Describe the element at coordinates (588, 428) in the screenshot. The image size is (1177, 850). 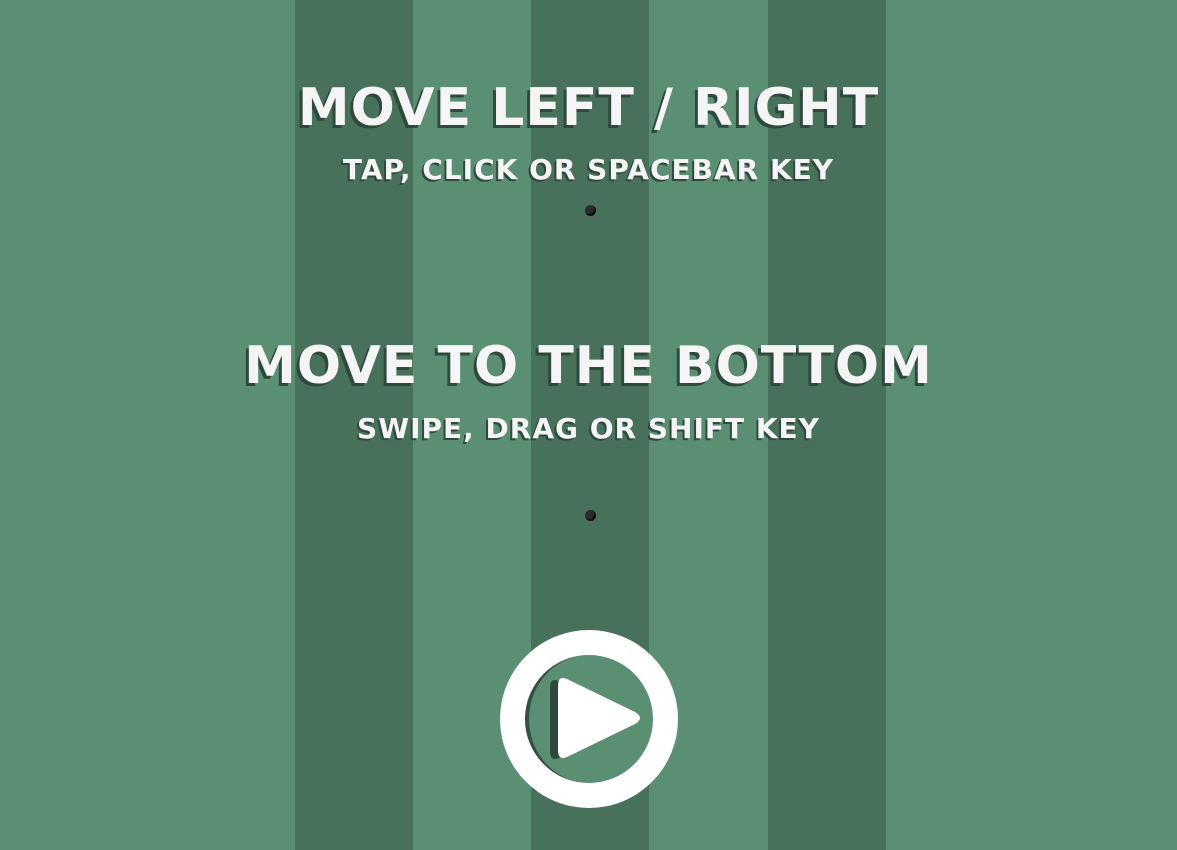
I see `instruction-subtitle-swipe-drag: SWIPE, DRAG OR SHIFT KEY` at that location.